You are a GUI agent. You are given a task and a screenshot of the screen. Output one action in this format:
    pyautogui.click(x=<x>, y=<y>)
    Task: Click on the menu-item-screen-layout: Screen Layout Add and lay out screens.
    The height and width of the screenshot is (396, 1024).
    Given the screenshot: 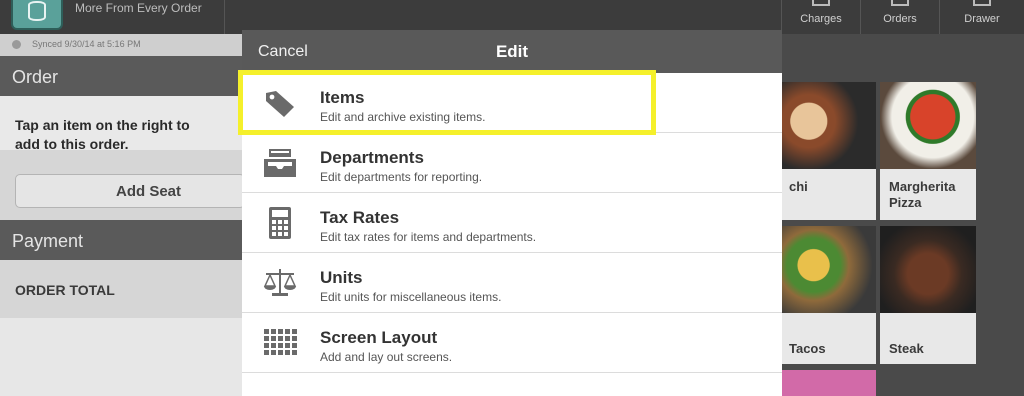 What is the action you would take?
    pyautogui.click(x=512, y=343)
    